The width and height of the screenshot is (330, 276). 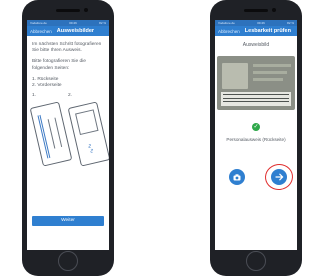 I want to click on id-card-front-icon: ∿∿, so click(x=88, y=134).